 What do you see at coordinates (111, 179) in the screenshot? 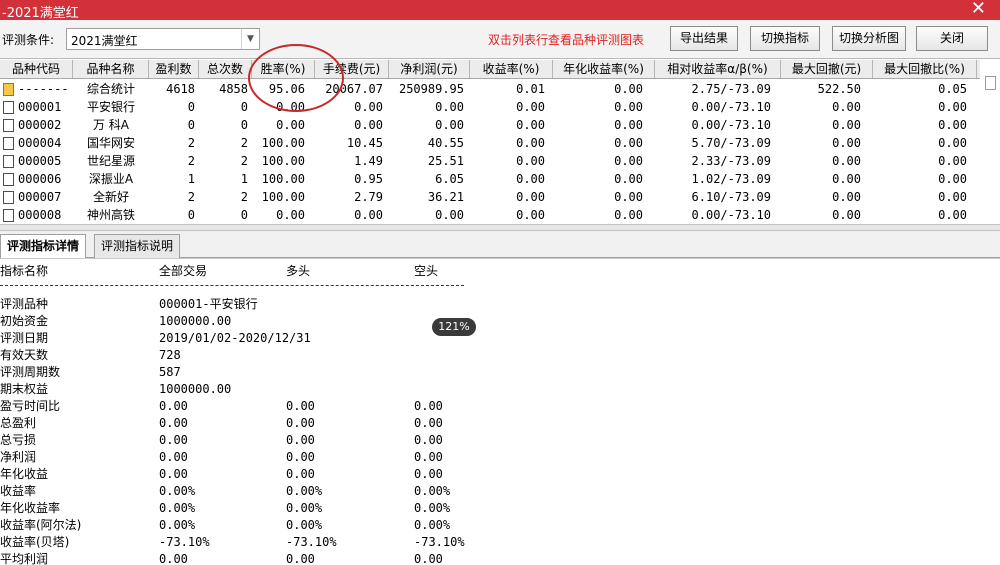
I see `cell-name: 深振业A` at bounding box center [111, 179].